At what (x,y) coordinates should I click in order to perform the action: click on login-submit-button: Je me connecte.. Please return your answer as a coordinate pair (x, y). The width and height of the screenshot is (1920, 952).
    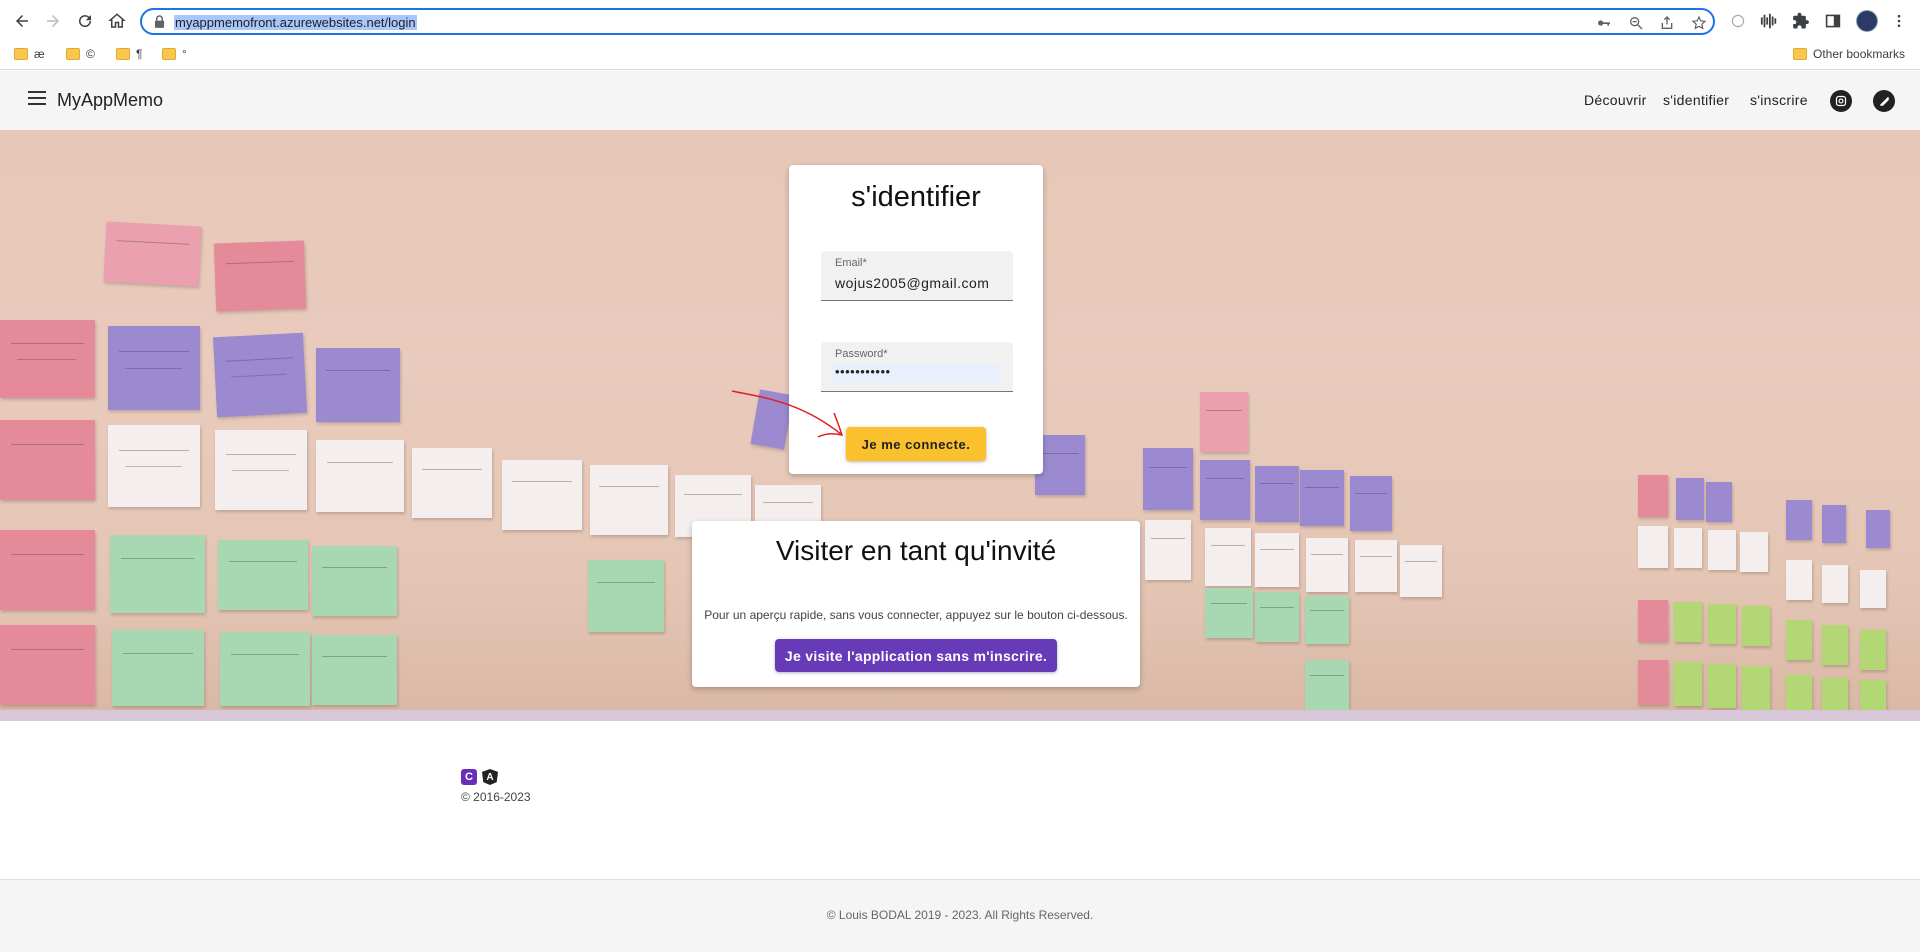
    Looking at the image, I should click on (916, 444).